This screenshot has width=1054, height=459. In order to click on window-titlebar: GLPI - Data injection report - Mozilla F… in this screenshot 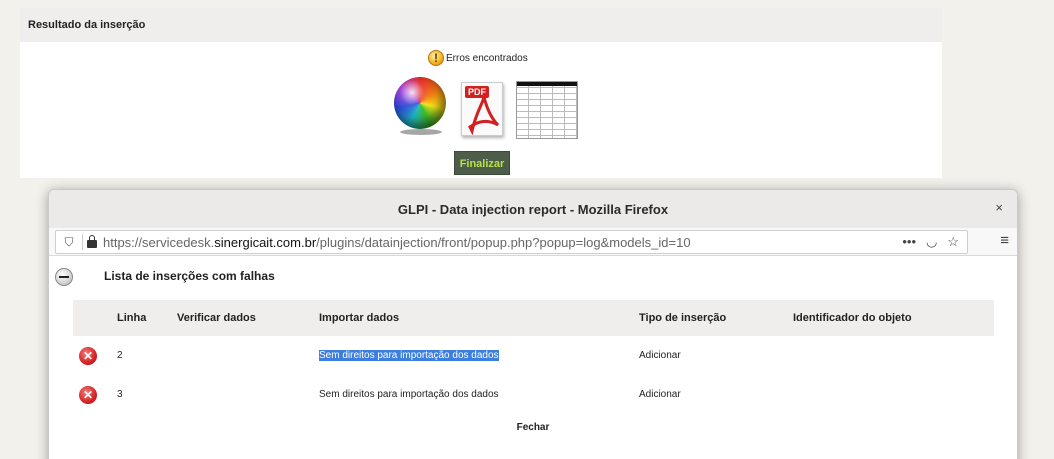, I will do `click(533, 209)`.